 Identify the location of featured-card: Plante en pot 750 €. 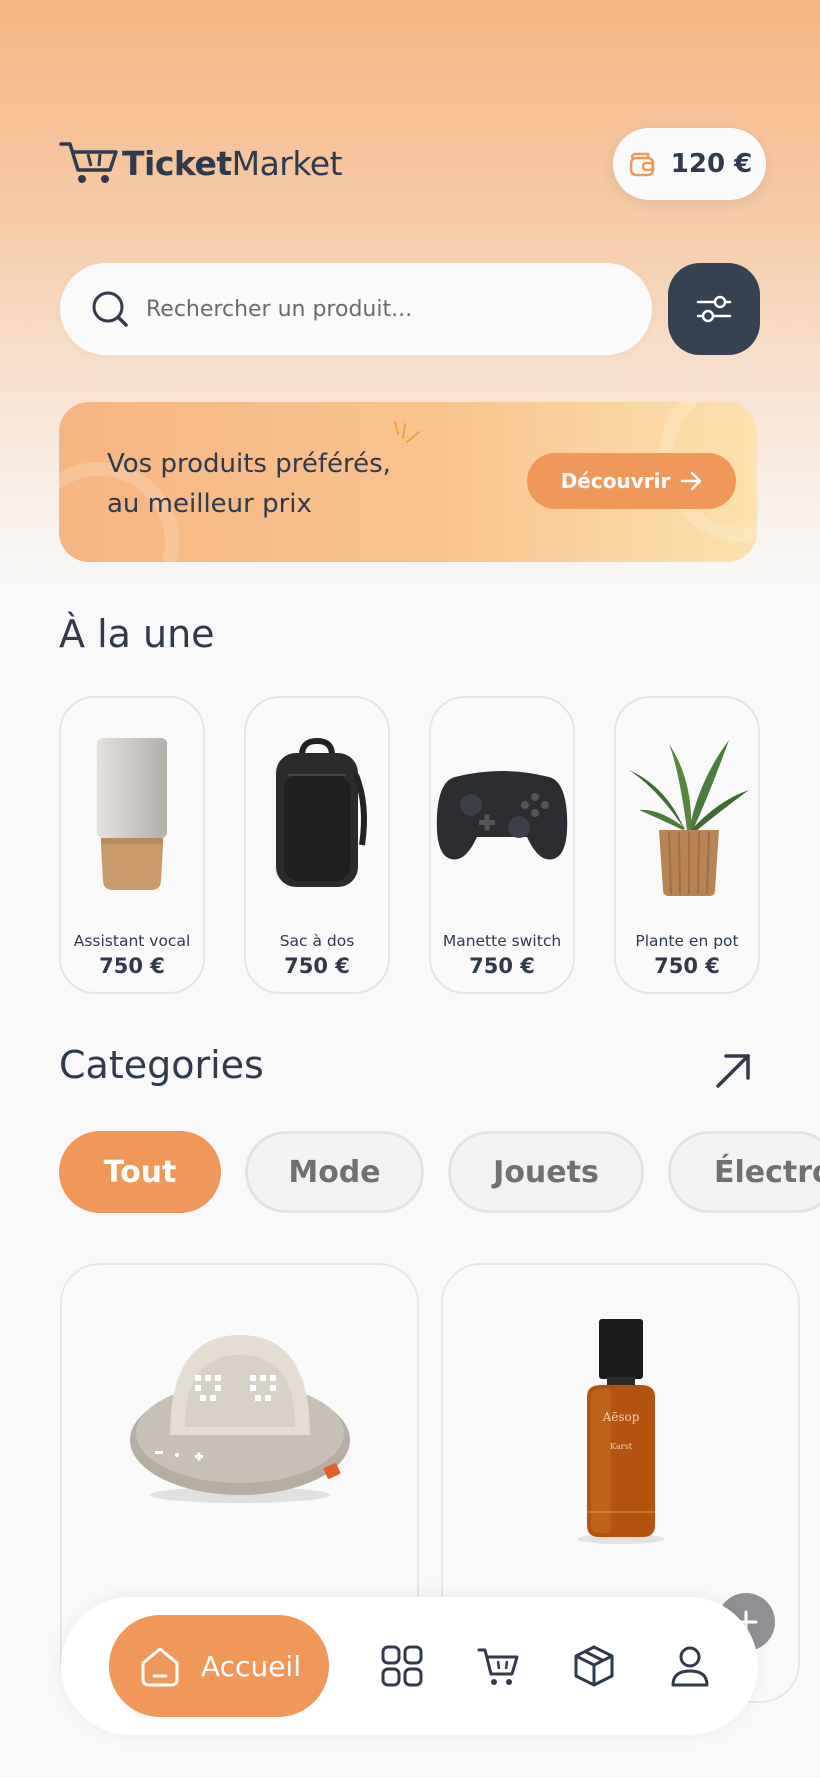
(687, 845).